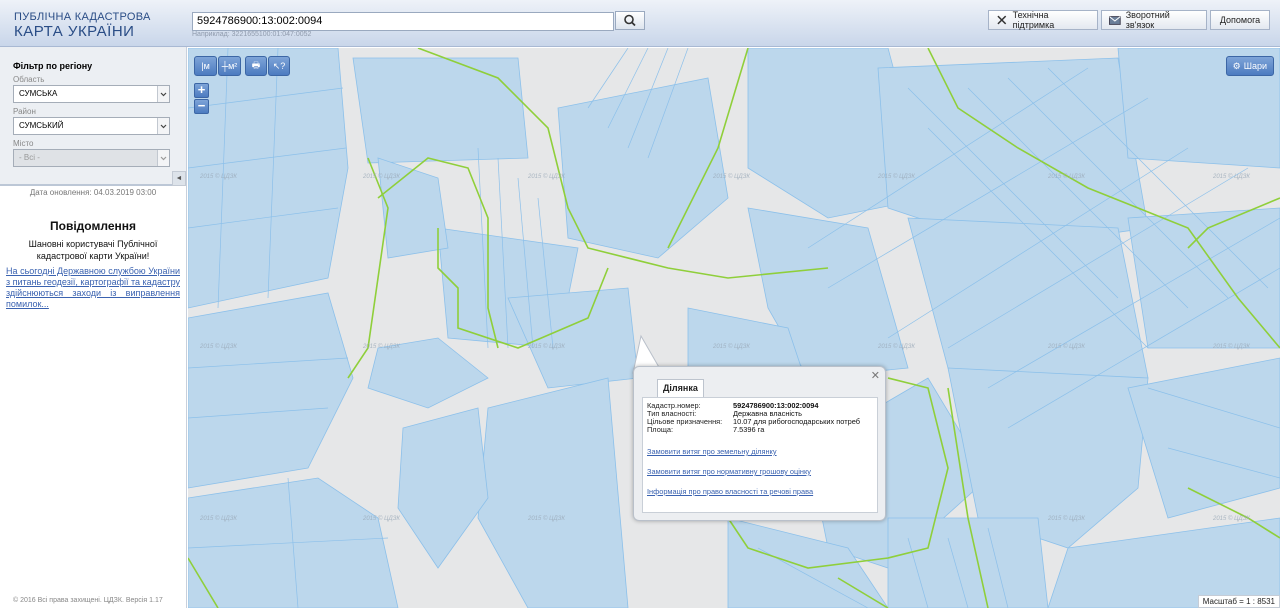 The width and height of the screenshot is (1280, 608). What do you see at coordinates (1238, 601) in the screenshot?
I see `scale-indicator: Масштаб = 1 : 8531` at bounding box center [1238, 601].